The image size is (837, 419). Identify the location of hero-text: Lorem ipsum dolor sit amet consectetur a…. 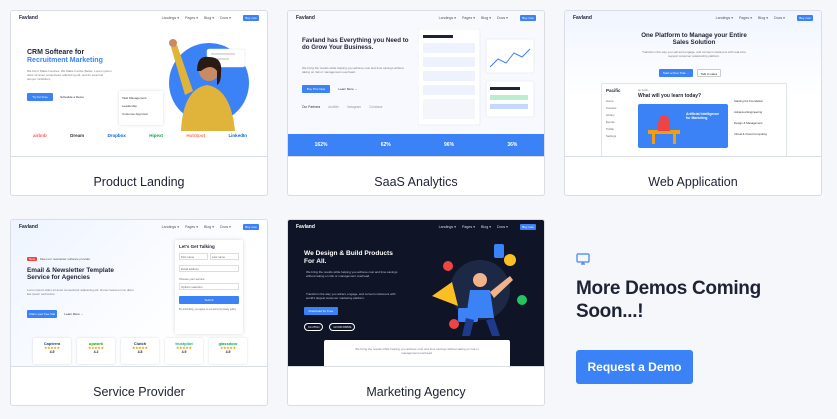
(81, 292).